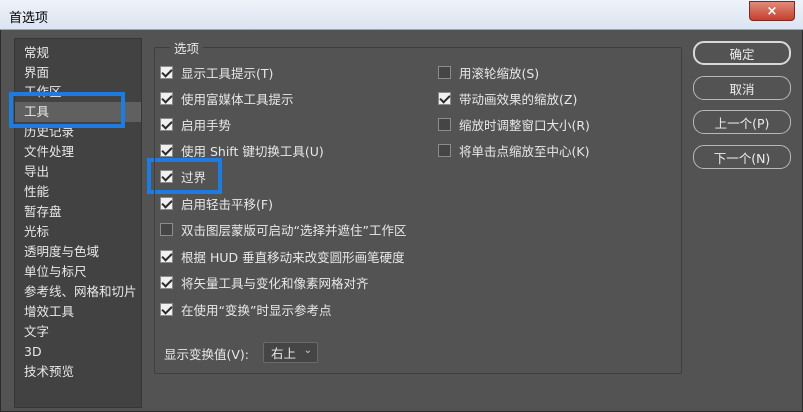 The height and width of the screenshot is (412, 803). What do you see at coordinates (207, 354) in the screenshot?
I see `show-transform-values-label: 显示变换值(V):` at bounding box center [207, 354].